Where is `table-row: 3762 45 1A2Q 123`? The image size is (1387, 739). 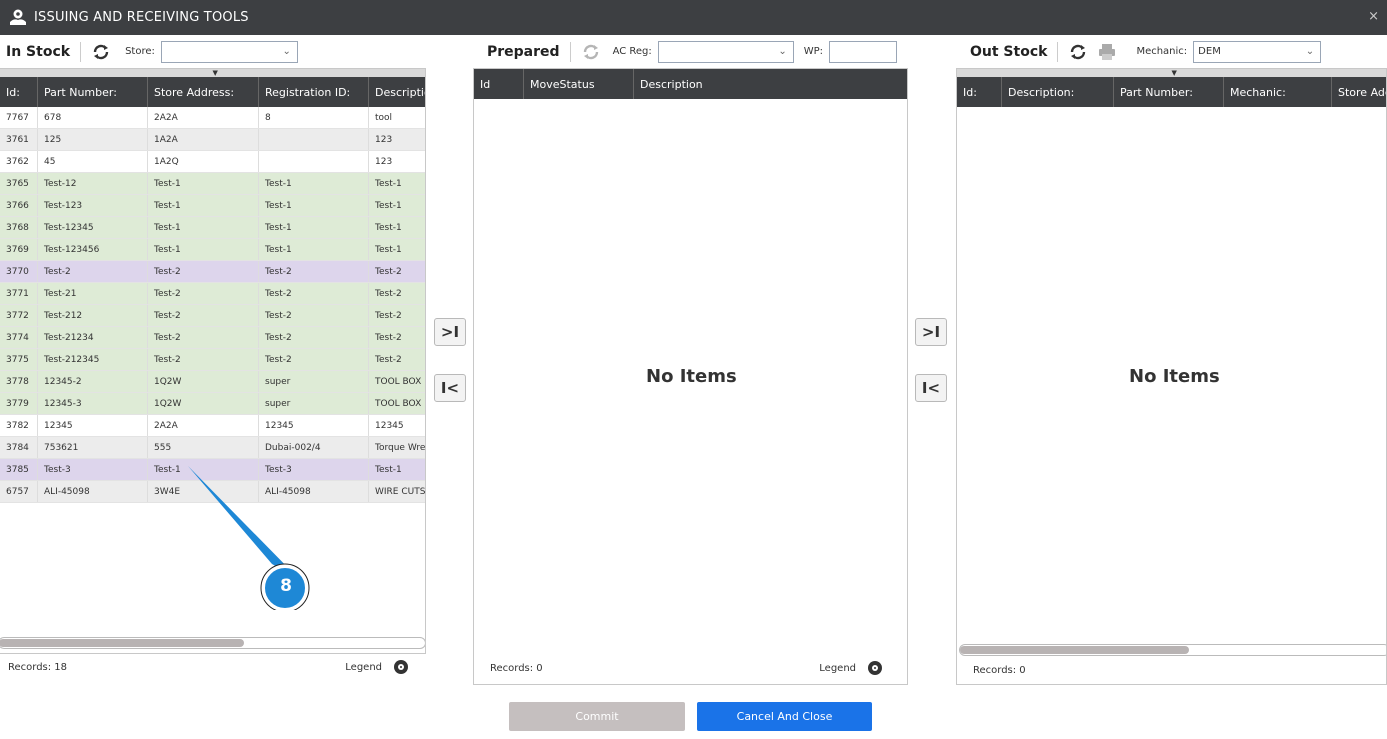
table-row: 3762 45 1A2Q 123 is located at coordinates (212, 162).